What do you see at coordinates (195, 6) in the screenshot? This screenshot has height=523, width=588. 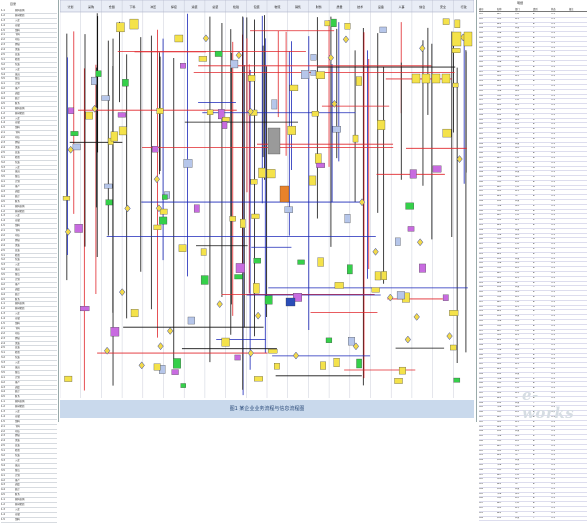 I see `lane-title: 涂装` at bounding box center [195, 6].